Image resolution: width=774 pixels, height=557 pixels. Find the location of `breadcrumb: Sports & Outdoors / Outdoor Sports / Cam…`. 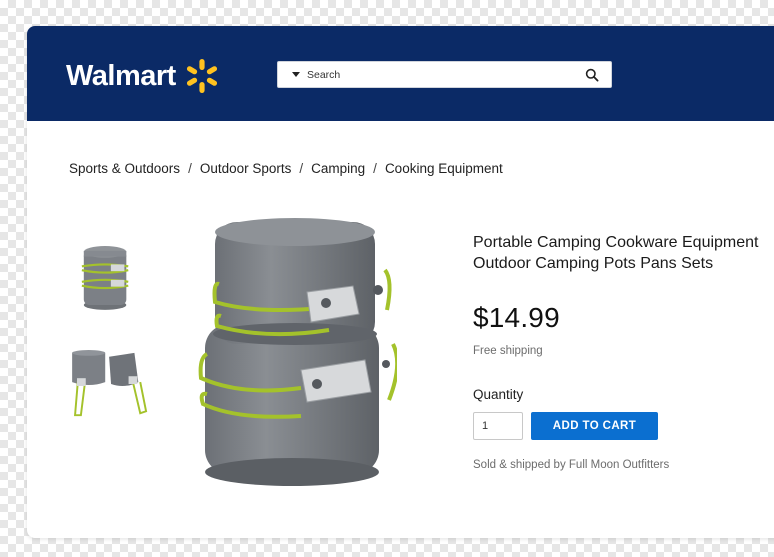

breadcrumb: Sports & Outdoors / Outdoor Sports / Cam… is located at coordinates (286, 168).